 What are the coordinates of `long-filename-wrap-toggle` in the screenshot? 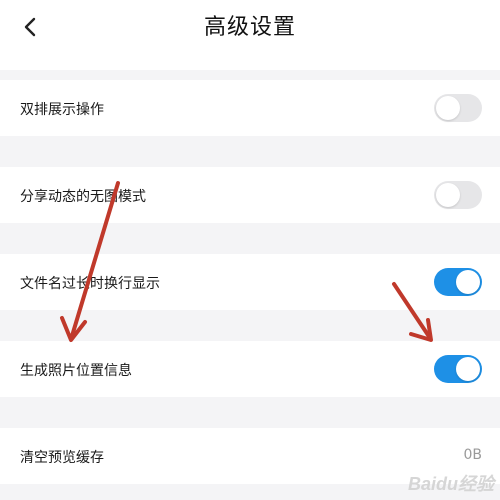 It's located at (458, 282).